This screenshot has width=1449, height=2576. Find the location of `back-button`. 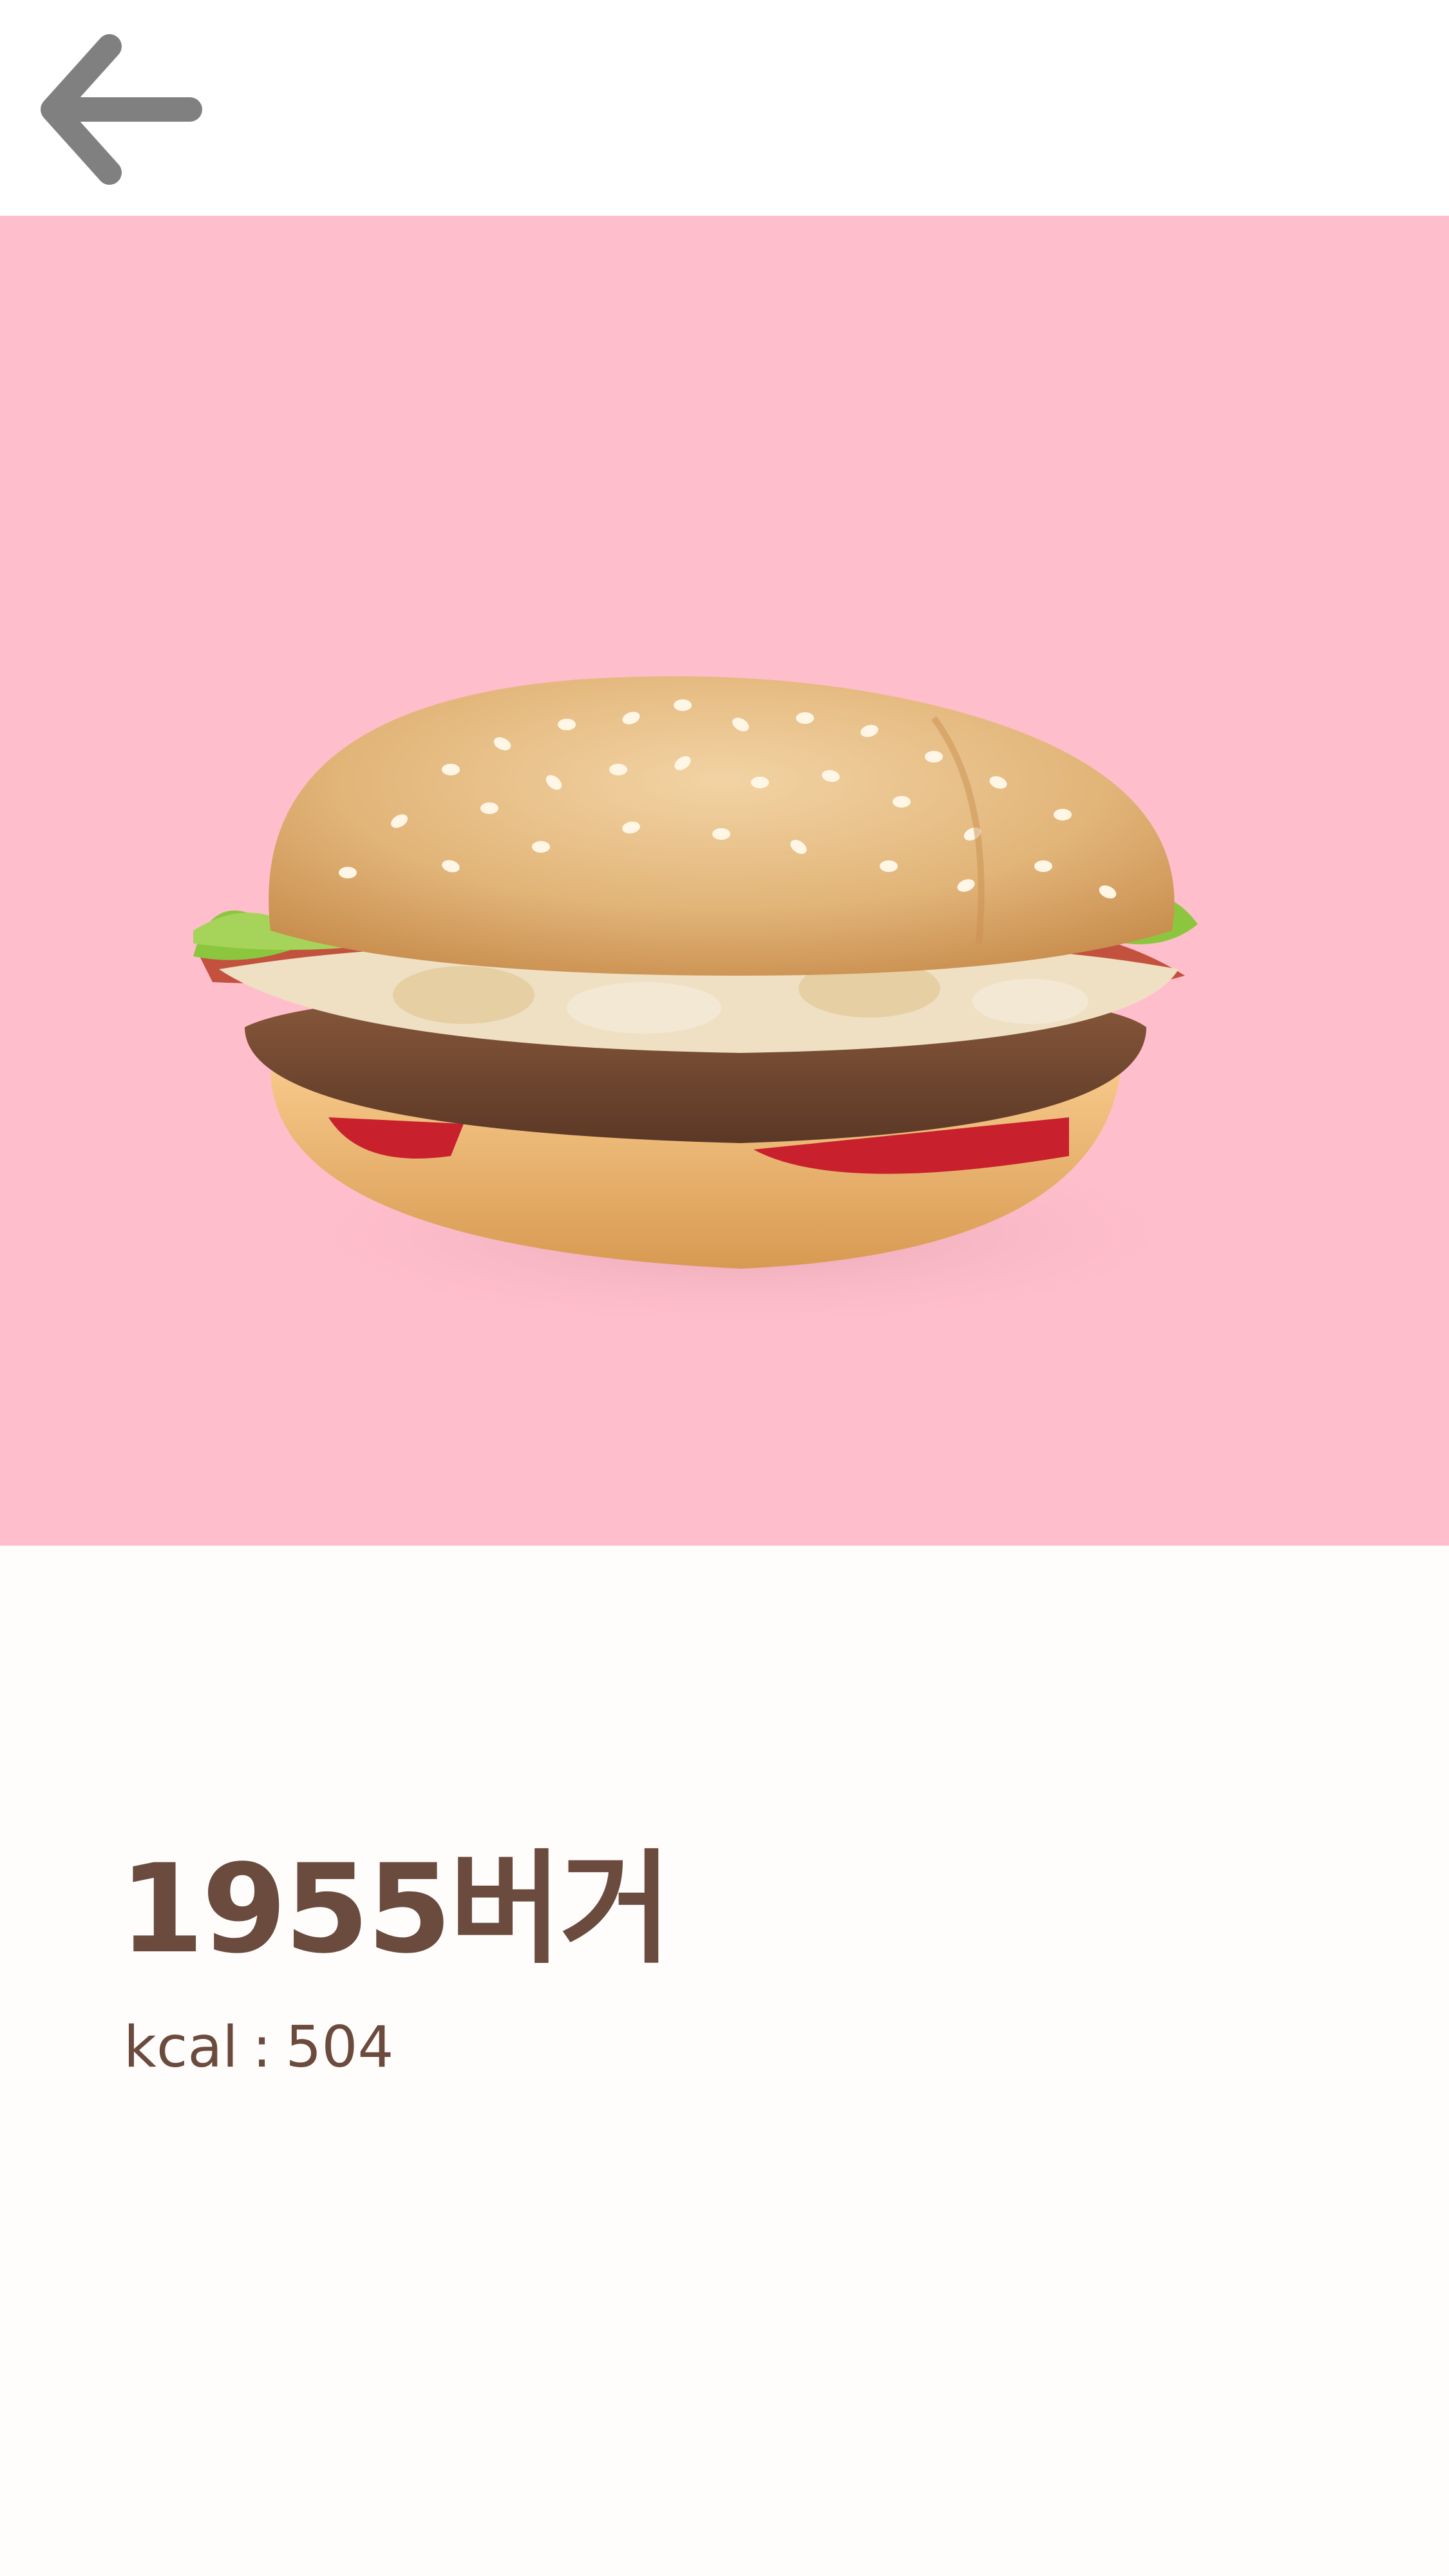

back-button is located at coordinates (123, 109).